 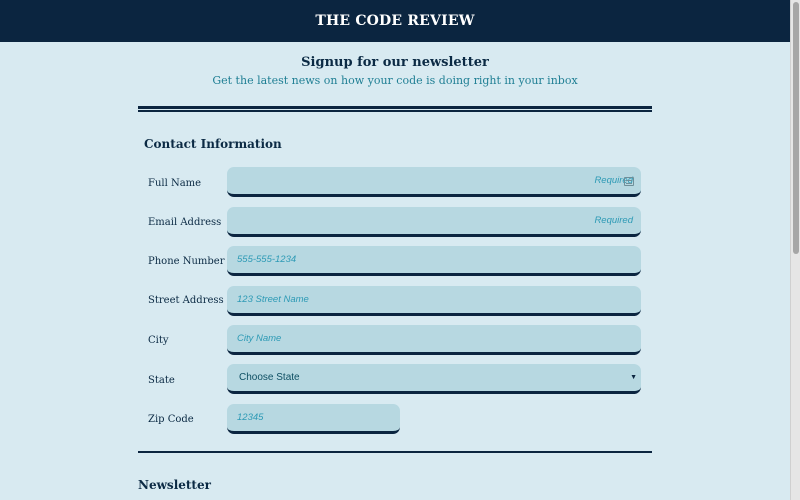 I want to click on city-label: City, so click(x=158, y=340).